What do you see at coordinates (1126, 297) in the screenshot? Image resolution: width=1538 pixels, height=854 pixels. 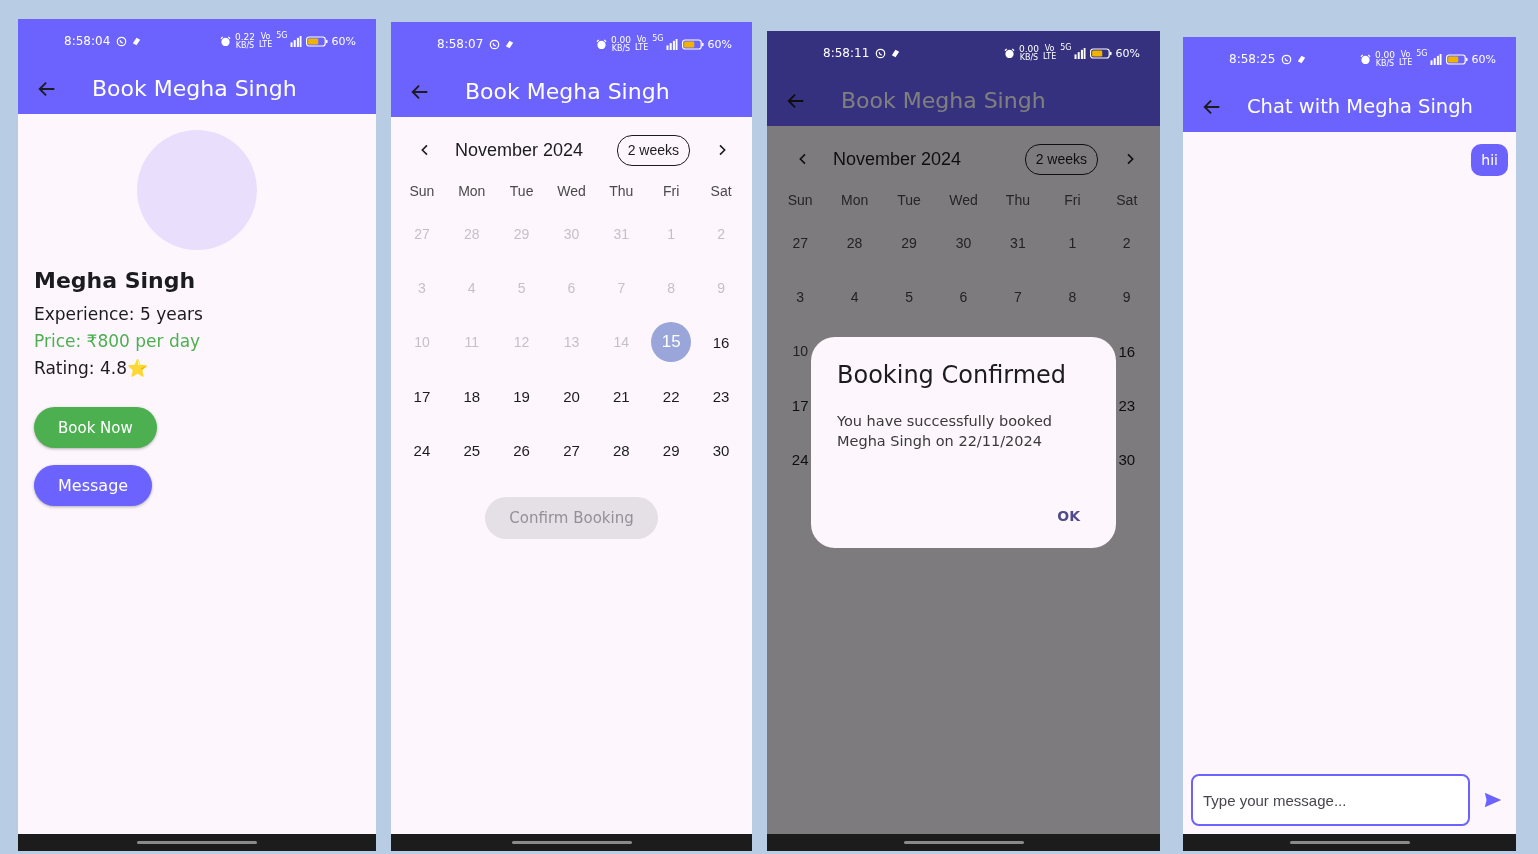 I see `calendar-day: 9` at bounding box center [1126, 297].